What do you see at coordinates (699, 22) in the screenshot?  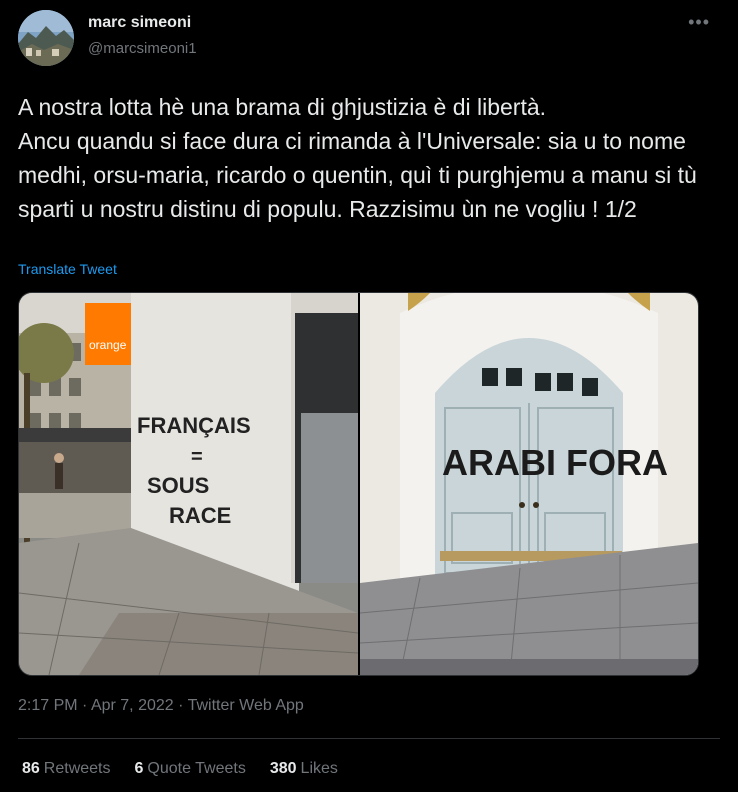 I see `more-dots-icon: •••` at bounding box center [699, 22].